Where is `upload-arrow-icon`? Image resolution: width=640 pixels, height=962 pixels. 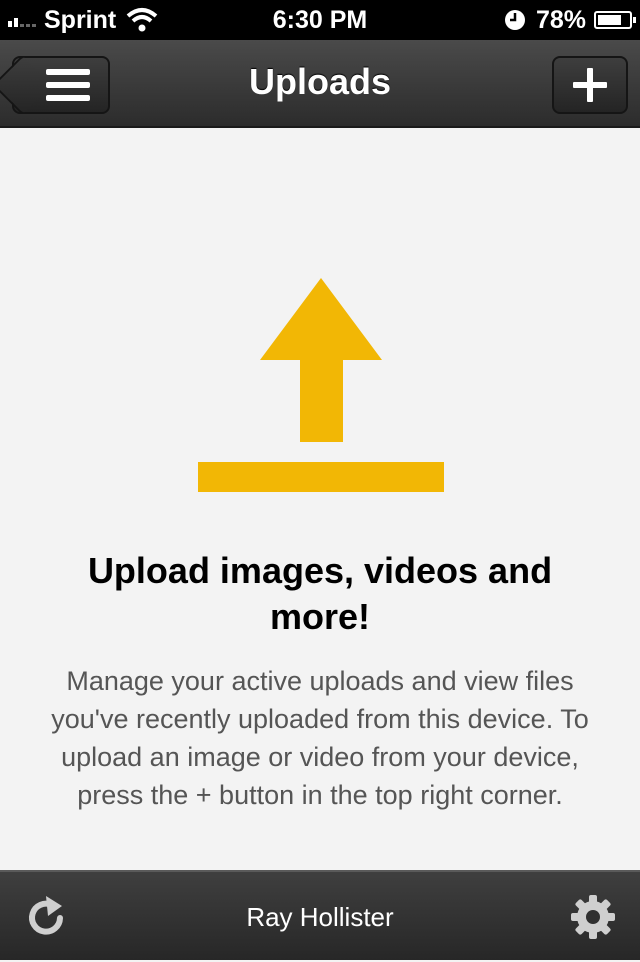 upload-arrow-icon is located at coordinates (321, 385).